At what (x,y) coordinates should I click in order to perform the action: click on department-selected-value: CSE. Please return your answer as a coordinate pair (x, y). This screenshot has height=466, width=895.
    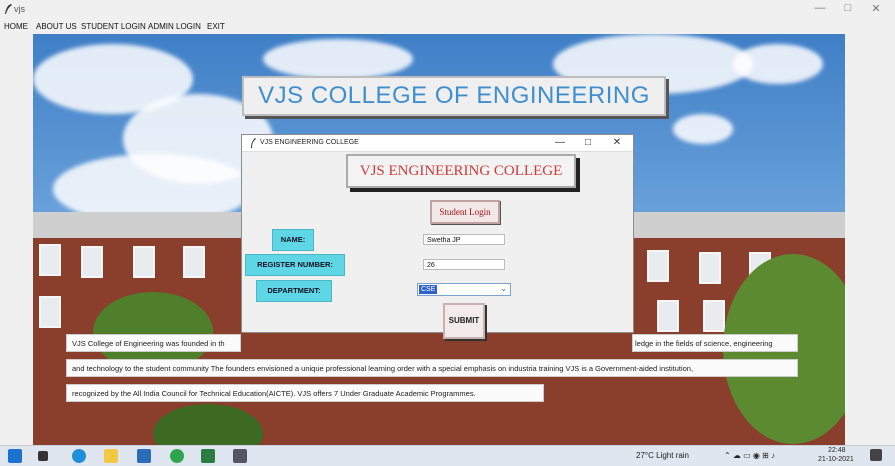
    Looking at the image, I should click on (428, 289).